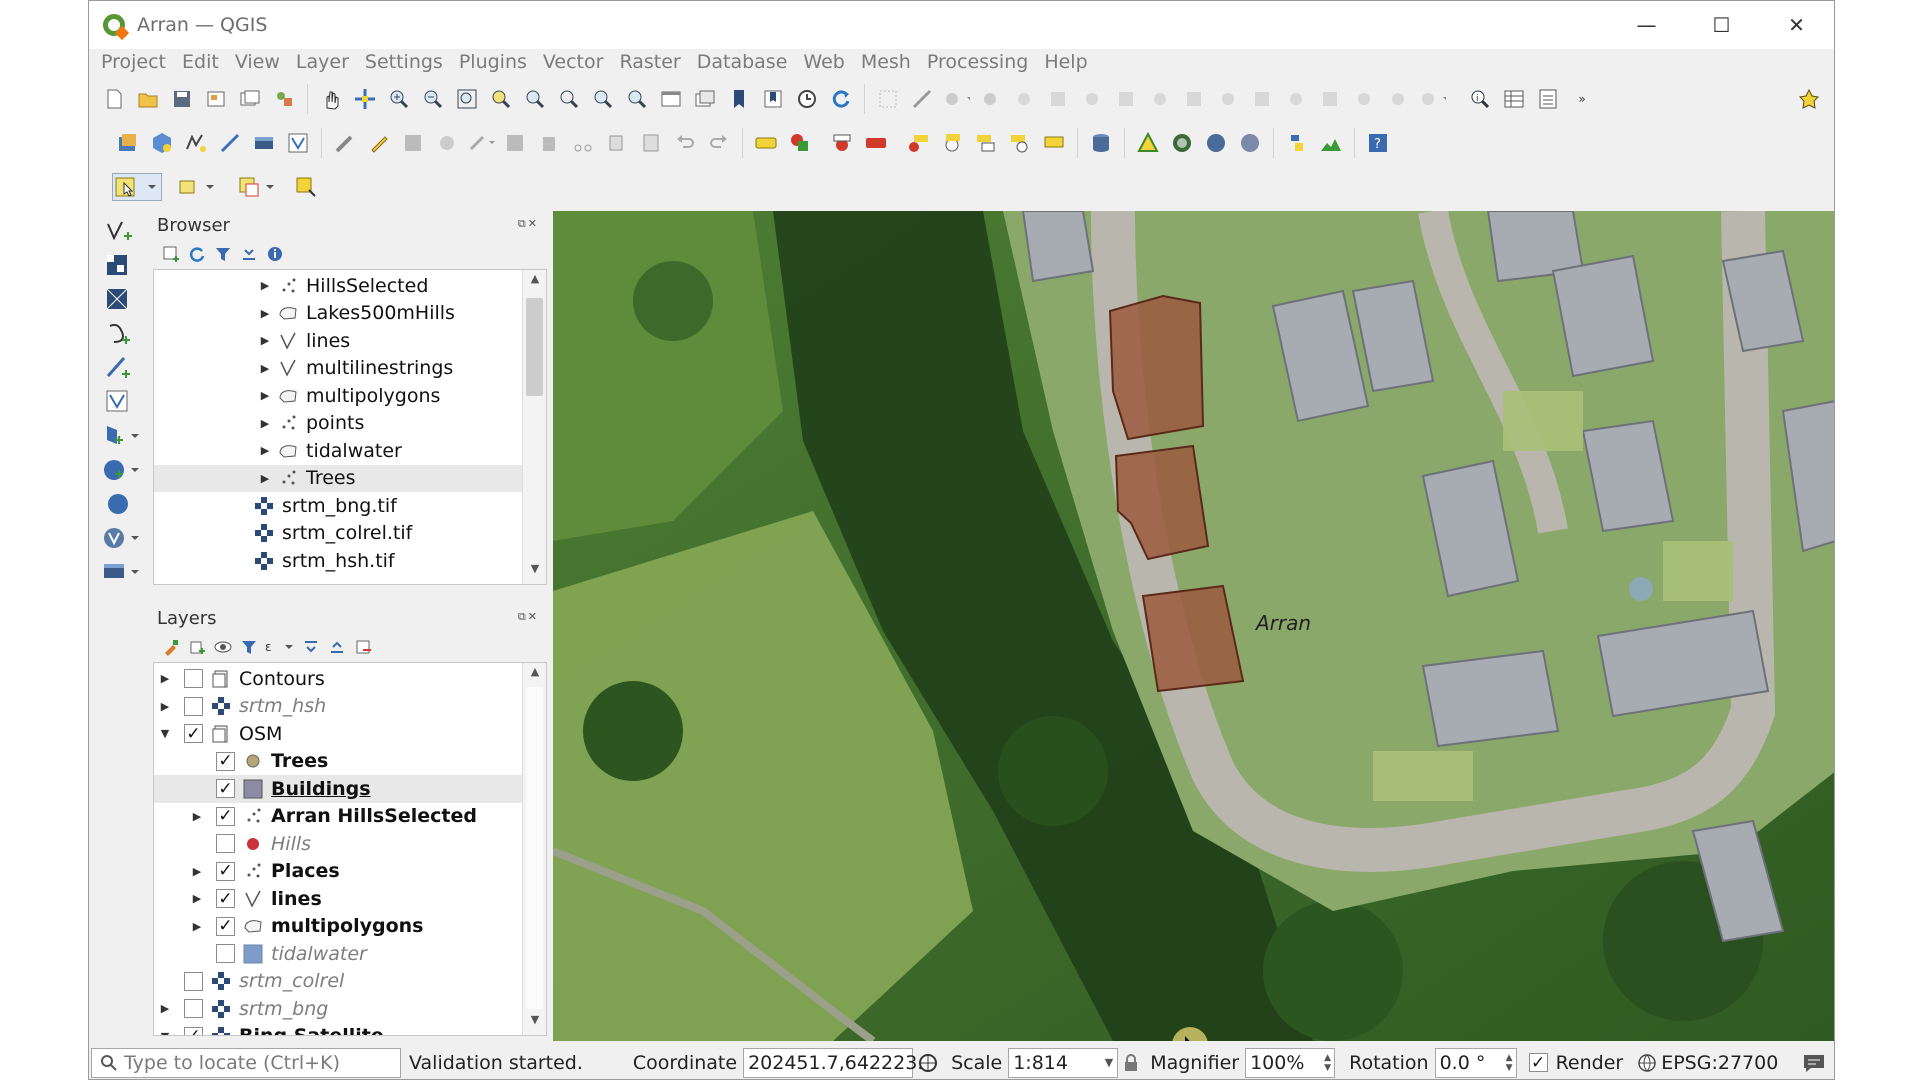 The width and height of the screenshot is (1920, 1080). I want to click on menu-web: Web, so click(823, 62).